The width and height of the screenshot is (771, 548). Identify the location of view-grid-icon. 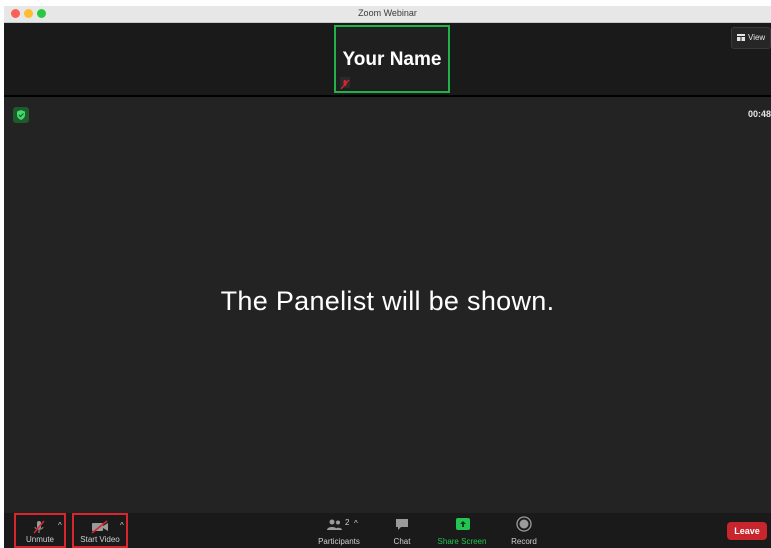
(741, 37).